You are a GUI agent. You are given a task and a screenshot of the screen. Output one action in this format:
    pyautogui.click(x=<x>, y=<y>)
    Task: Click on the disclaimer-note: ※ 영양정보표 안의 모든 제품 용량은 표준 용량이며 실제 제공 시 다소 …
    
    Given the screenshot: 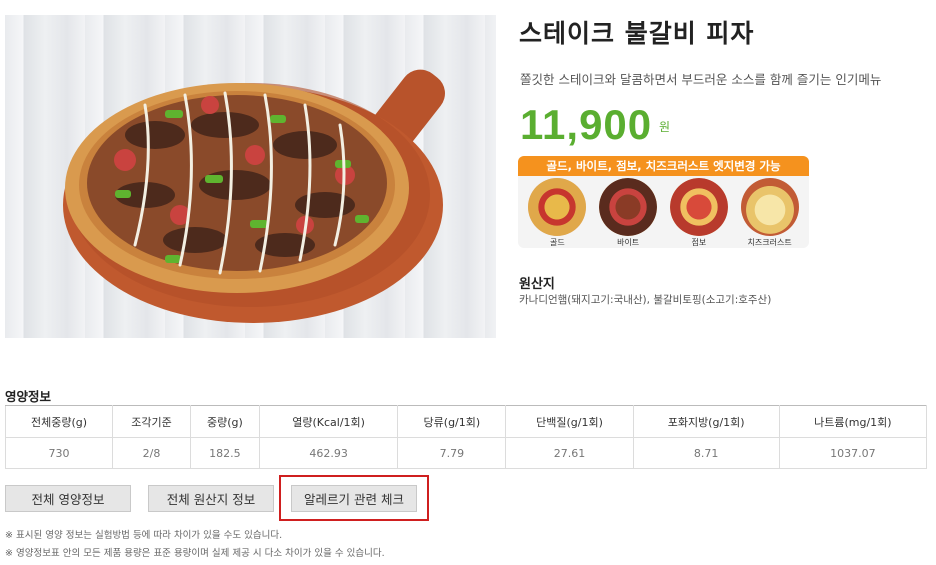 What is the action you would take?
    pyautogui.click(x=195, y=553)
    